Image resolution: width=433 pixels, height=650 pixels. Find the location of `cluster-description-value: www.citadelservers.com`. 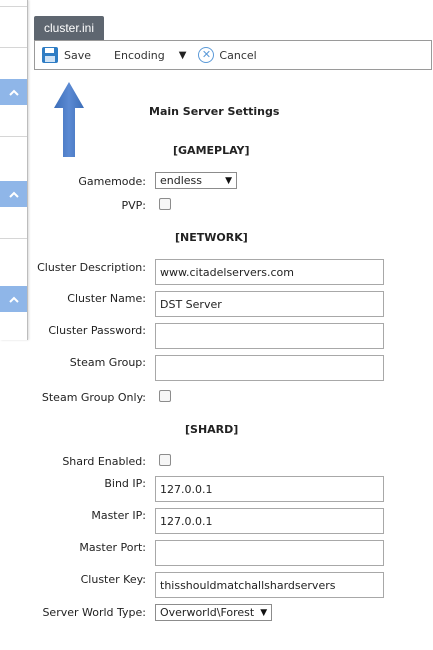

cluster-description-value: www.citadelservers.com is located at coordinates (227, 272).